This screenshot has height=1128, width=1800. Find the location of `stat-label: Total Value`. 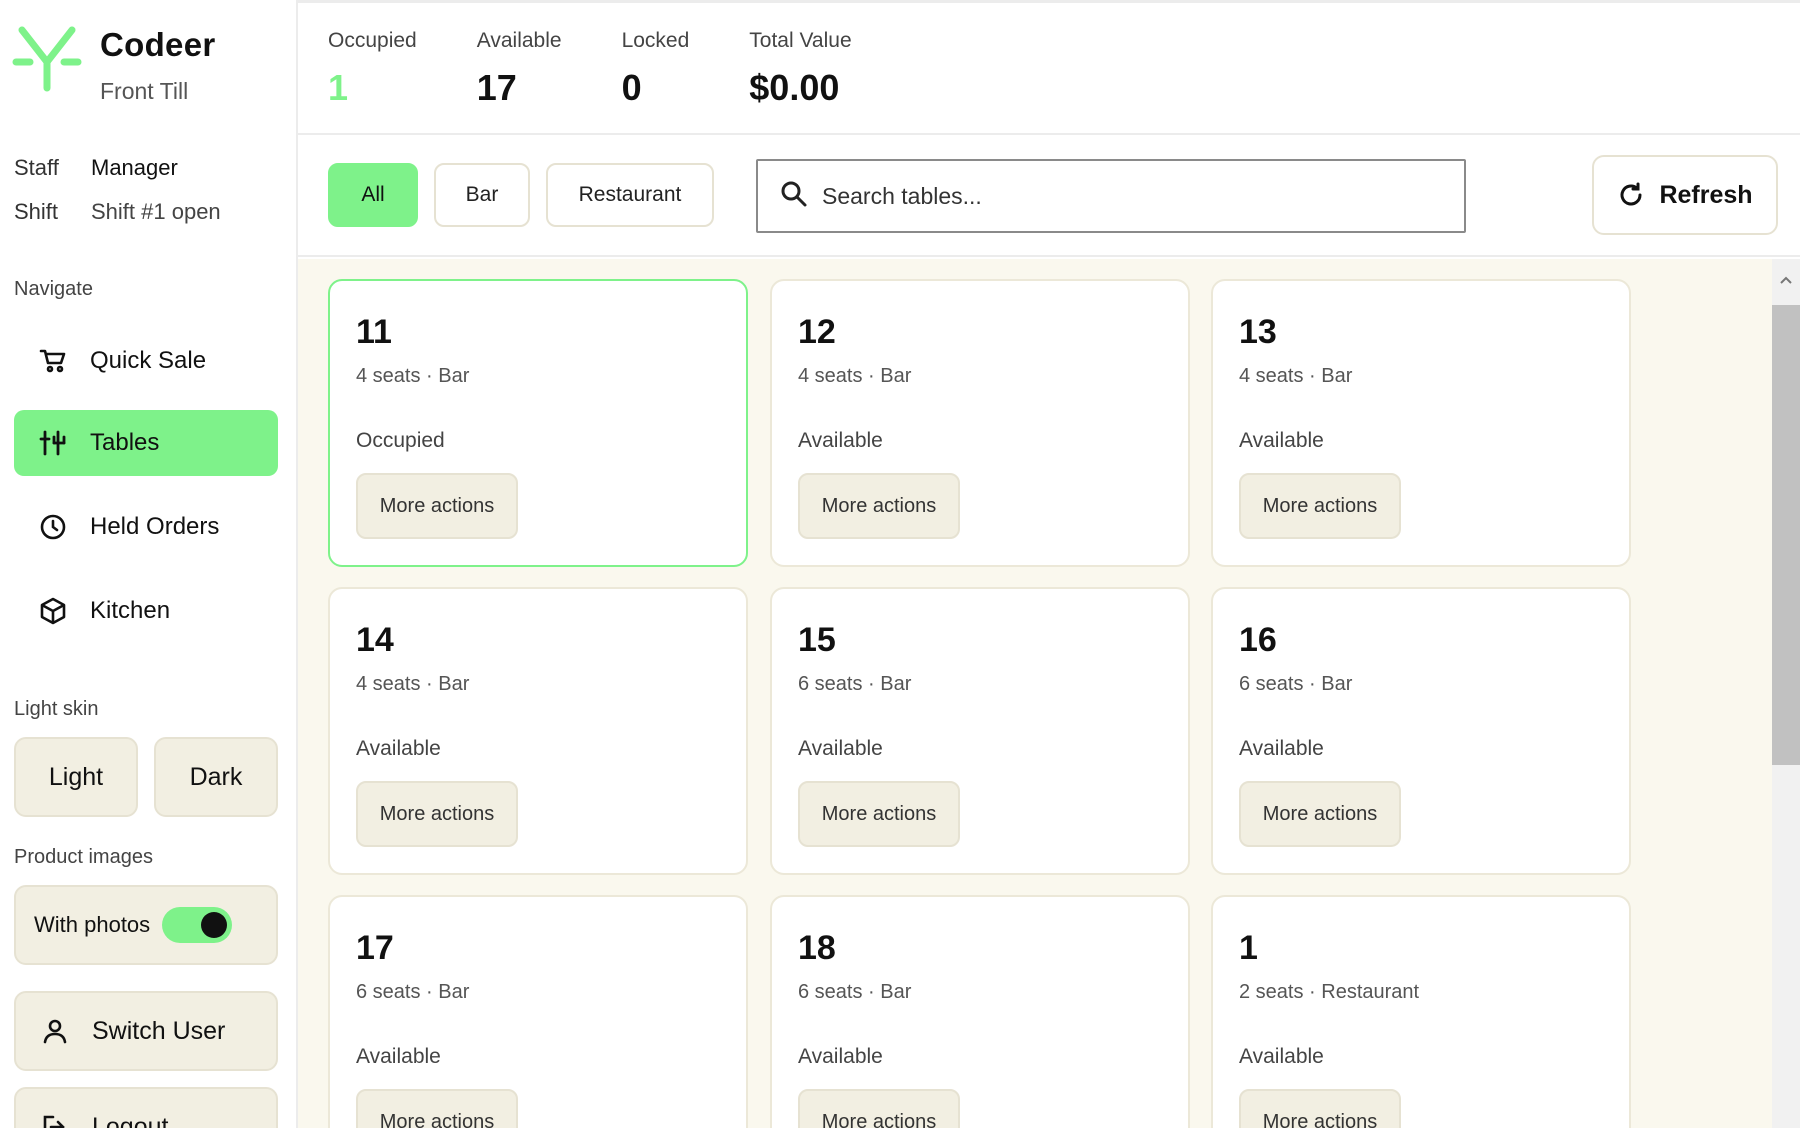

stat-label: Total Value is located at coordinates (800, 40).